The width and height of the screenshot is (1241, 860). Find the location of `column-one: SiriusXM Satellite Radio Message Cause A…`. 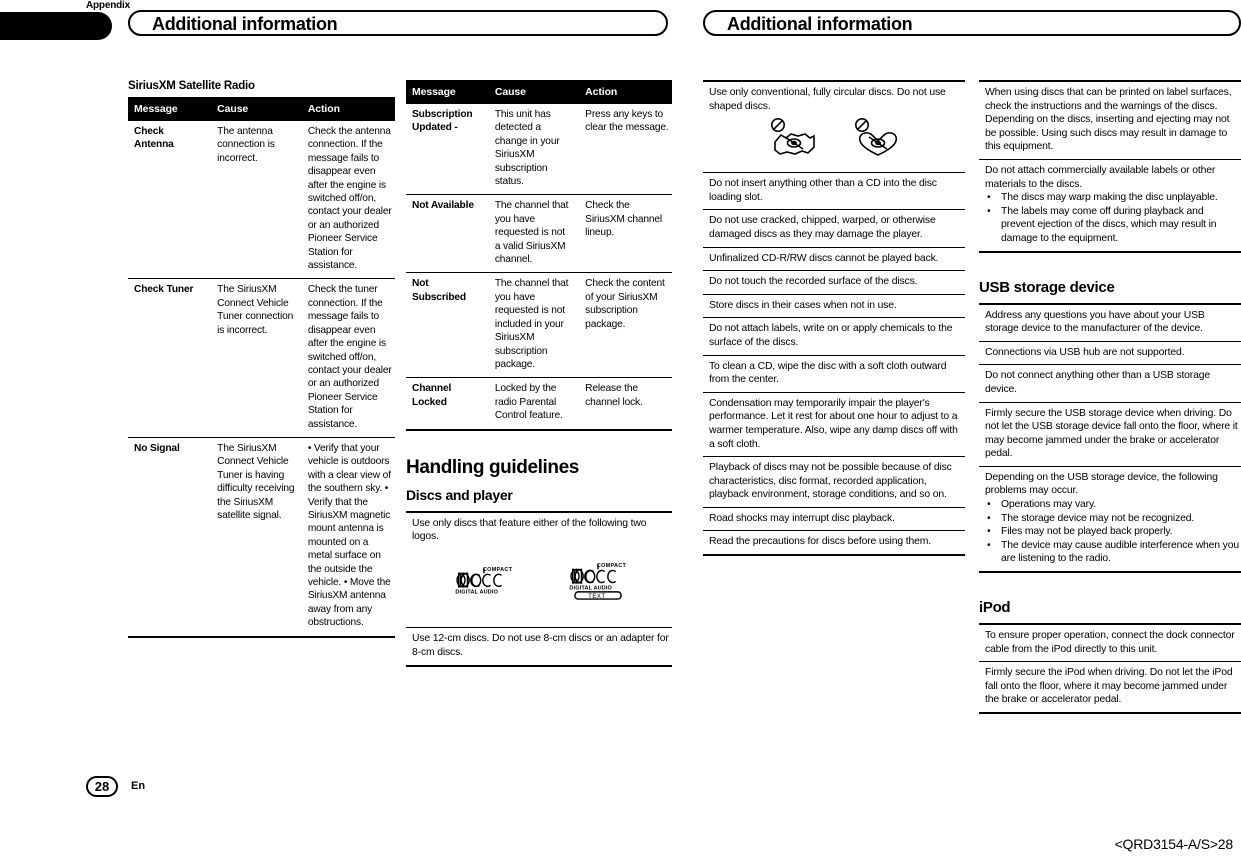

column-one: SiriusXM Satellite Radio Message Cause A… is located at coordinates (261, 359).